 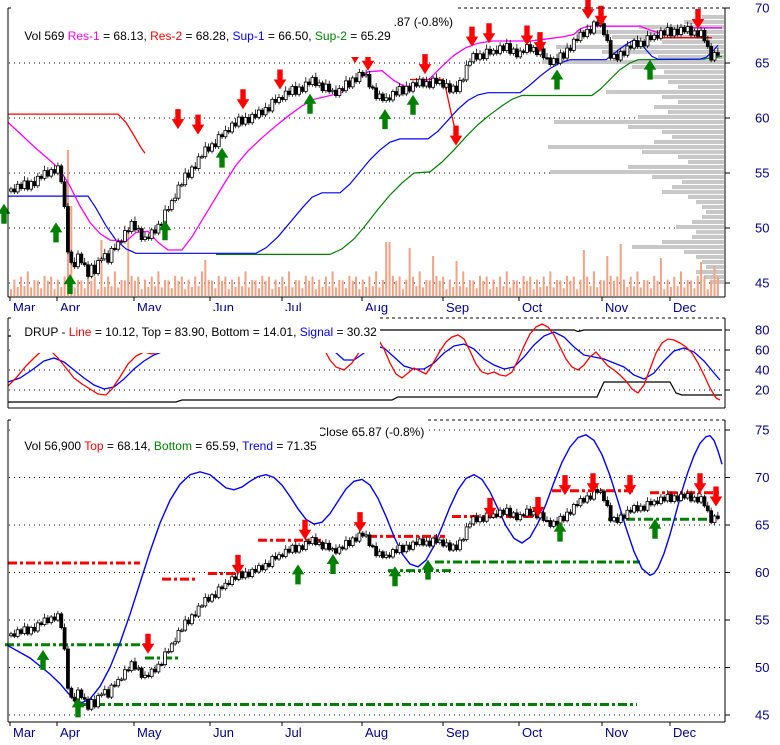 I want to click on trend-value: = 71.35, so click(x=295, y=446).